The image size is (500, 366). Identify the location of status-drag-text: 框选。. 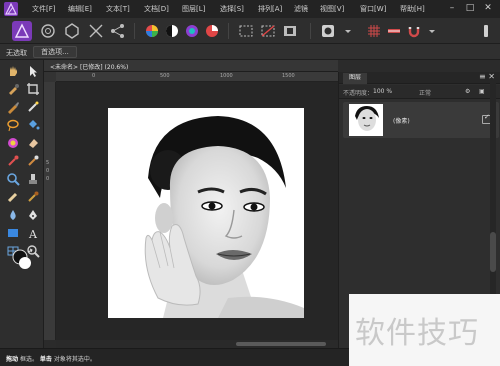
(28, 359).